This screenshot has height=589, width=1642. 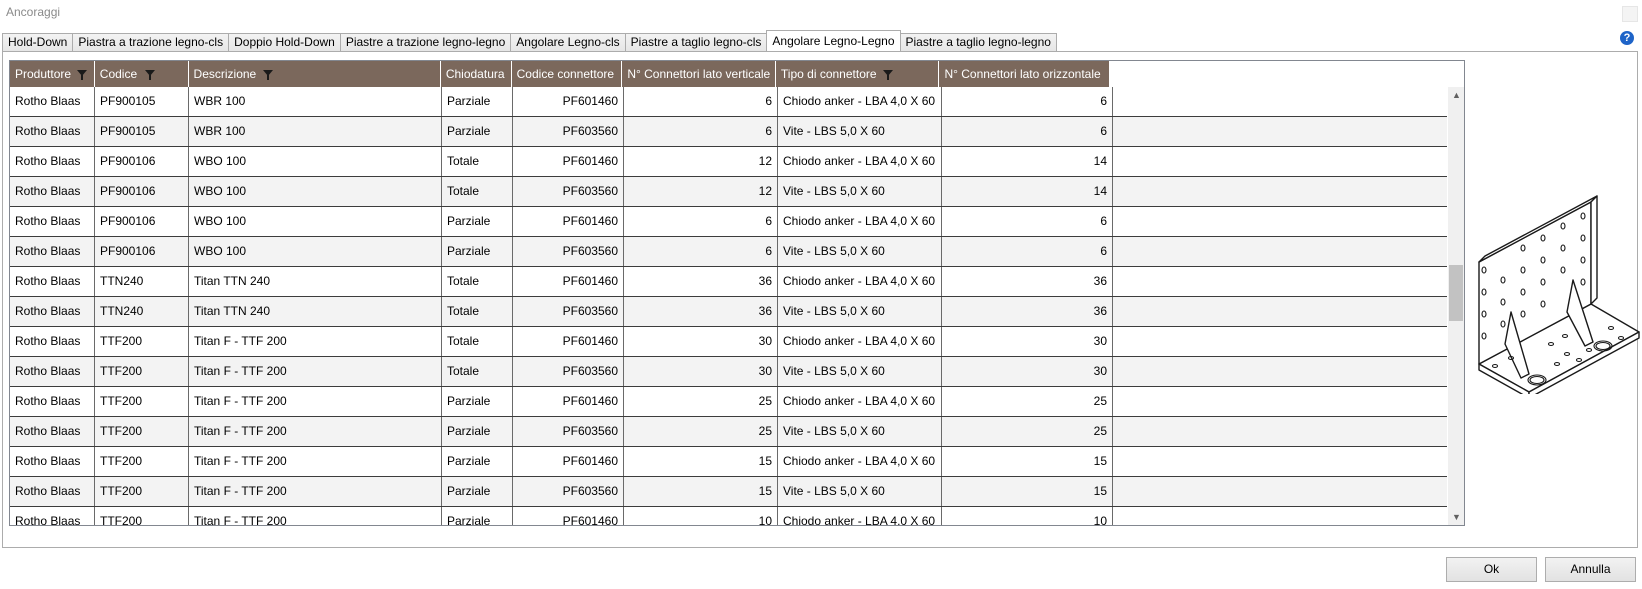 I want to click on tab-piastre-a-taglio-legno-cls: Piastre a taglio legno-cls, so click(x=696, y=42).